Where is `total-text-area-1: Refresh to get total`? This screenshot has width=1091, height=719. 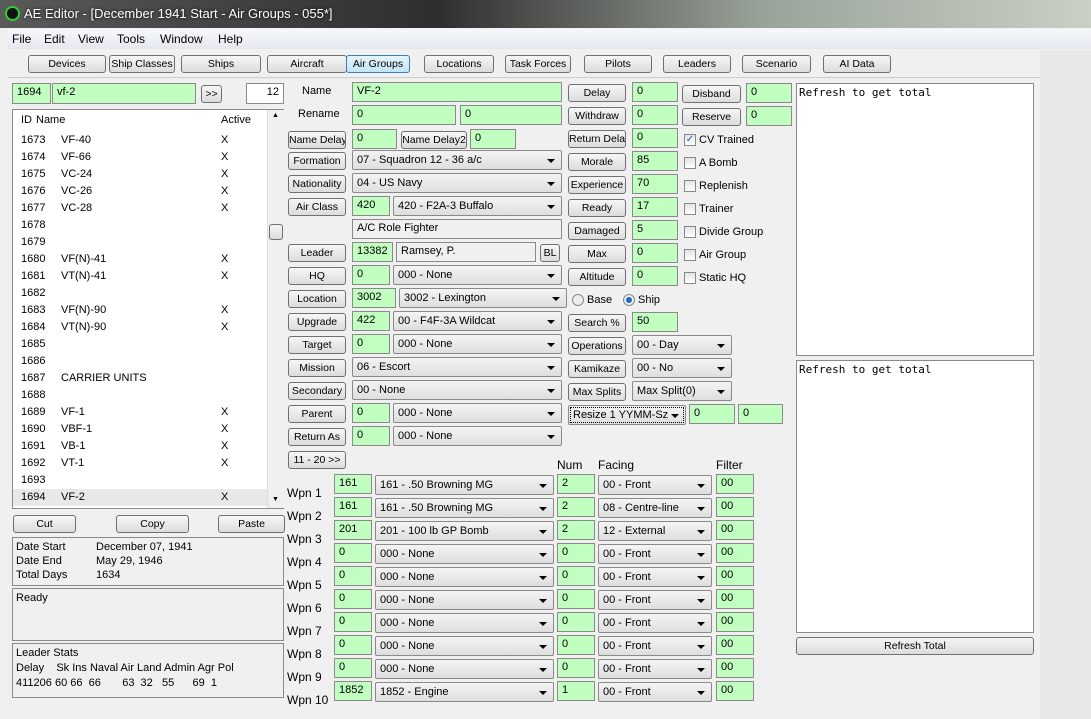 total-text-area-1: Refresh to get total is located at coordinates (915, 219).